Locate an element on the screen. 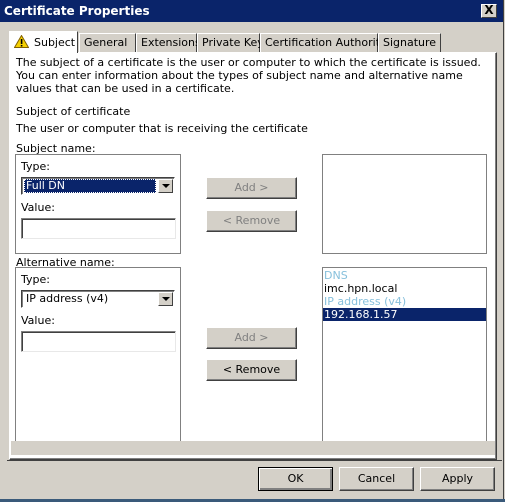 The image size is (505, 502). window-title: Certificate Properties is located at coordinates (77, 11).